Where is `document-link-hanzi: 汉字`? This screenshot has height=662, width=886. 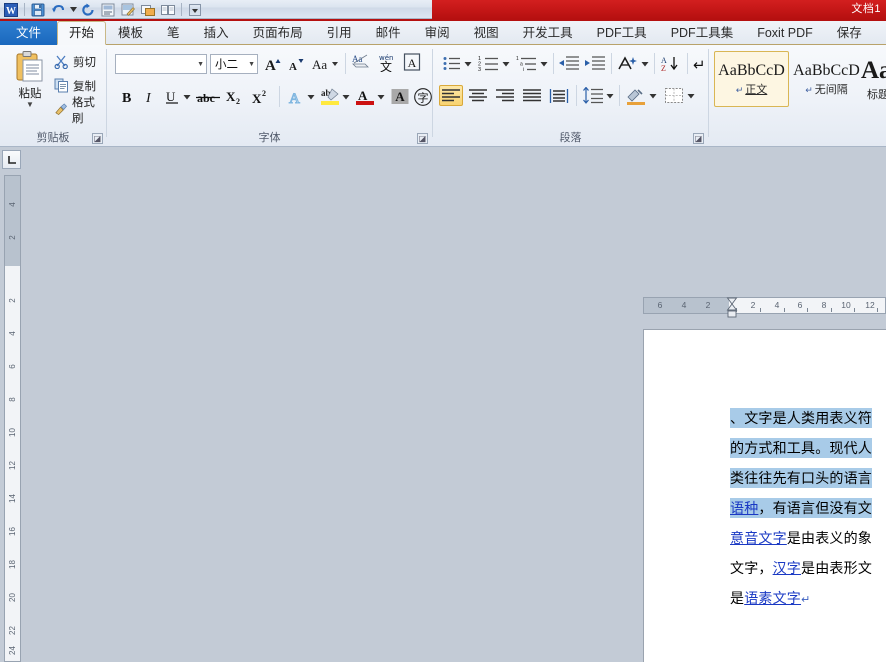 document-link-hanzi: 汉字 is located at coordinates (787, 569).